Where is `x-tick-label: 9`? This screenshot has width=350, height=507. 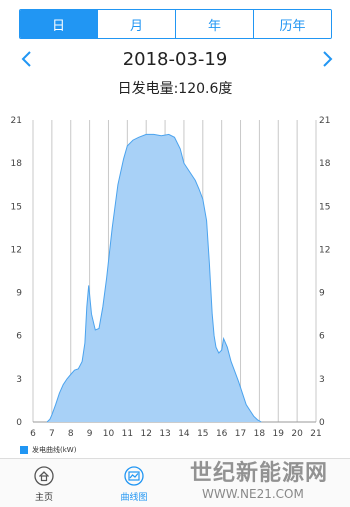 x-tick-label: 9 is located at coordinates (90, 434).